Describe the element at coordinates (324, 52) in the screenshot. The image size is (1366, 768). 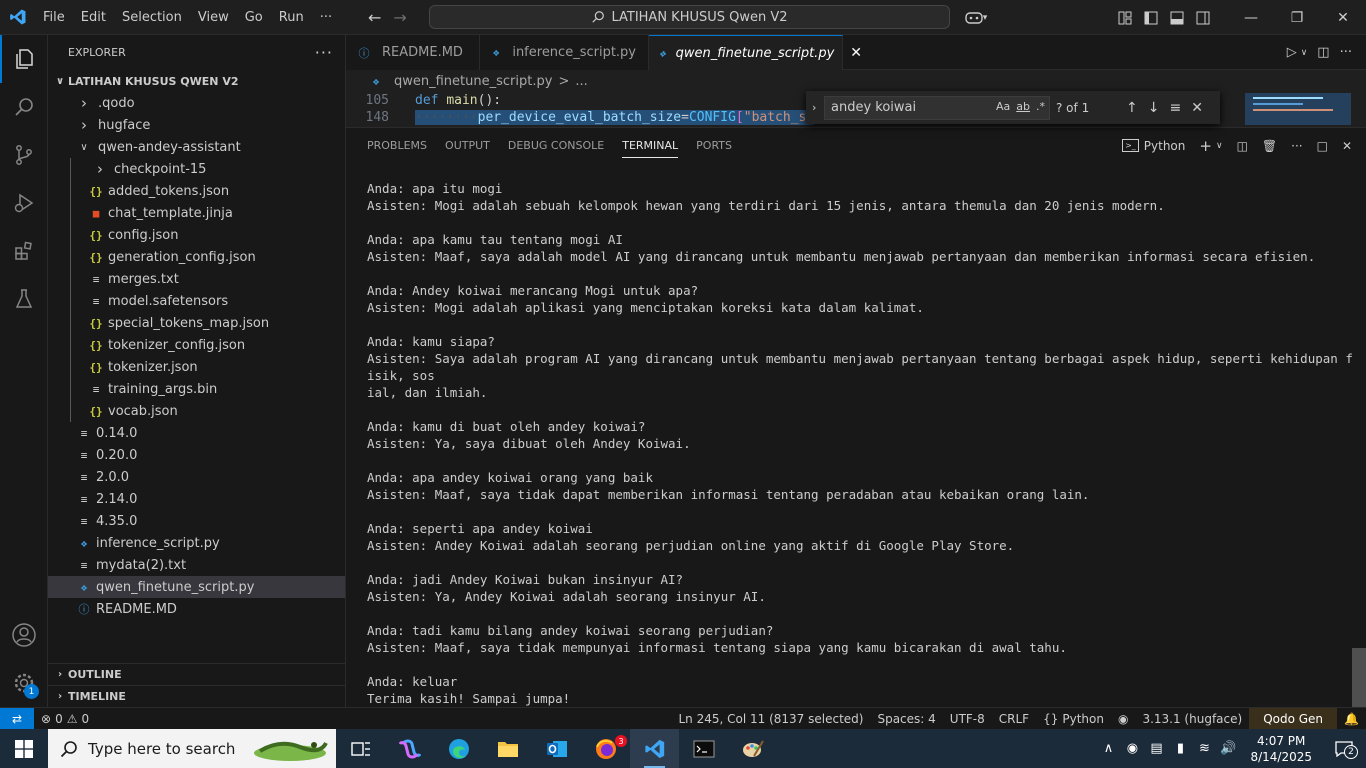
I see `explorer-more-icon: ···` at that location.